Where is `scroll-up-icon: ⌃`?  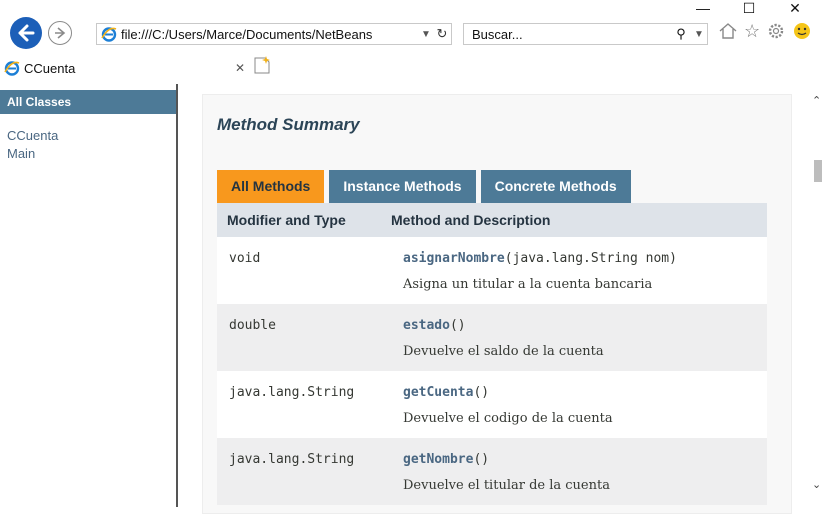 scroll-up-icon: ⌃ is located at coordinates (816, 100).